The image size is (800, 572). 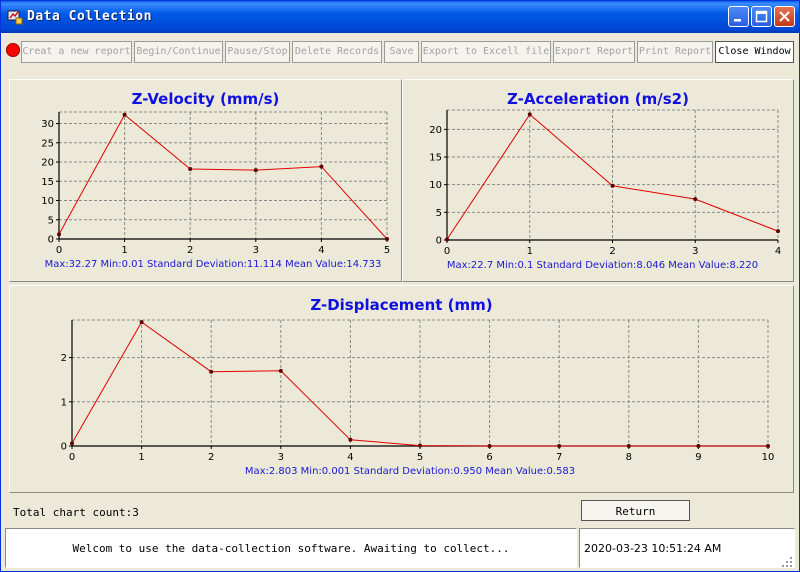 I want to click on close-button, so click(x=784, y=16).